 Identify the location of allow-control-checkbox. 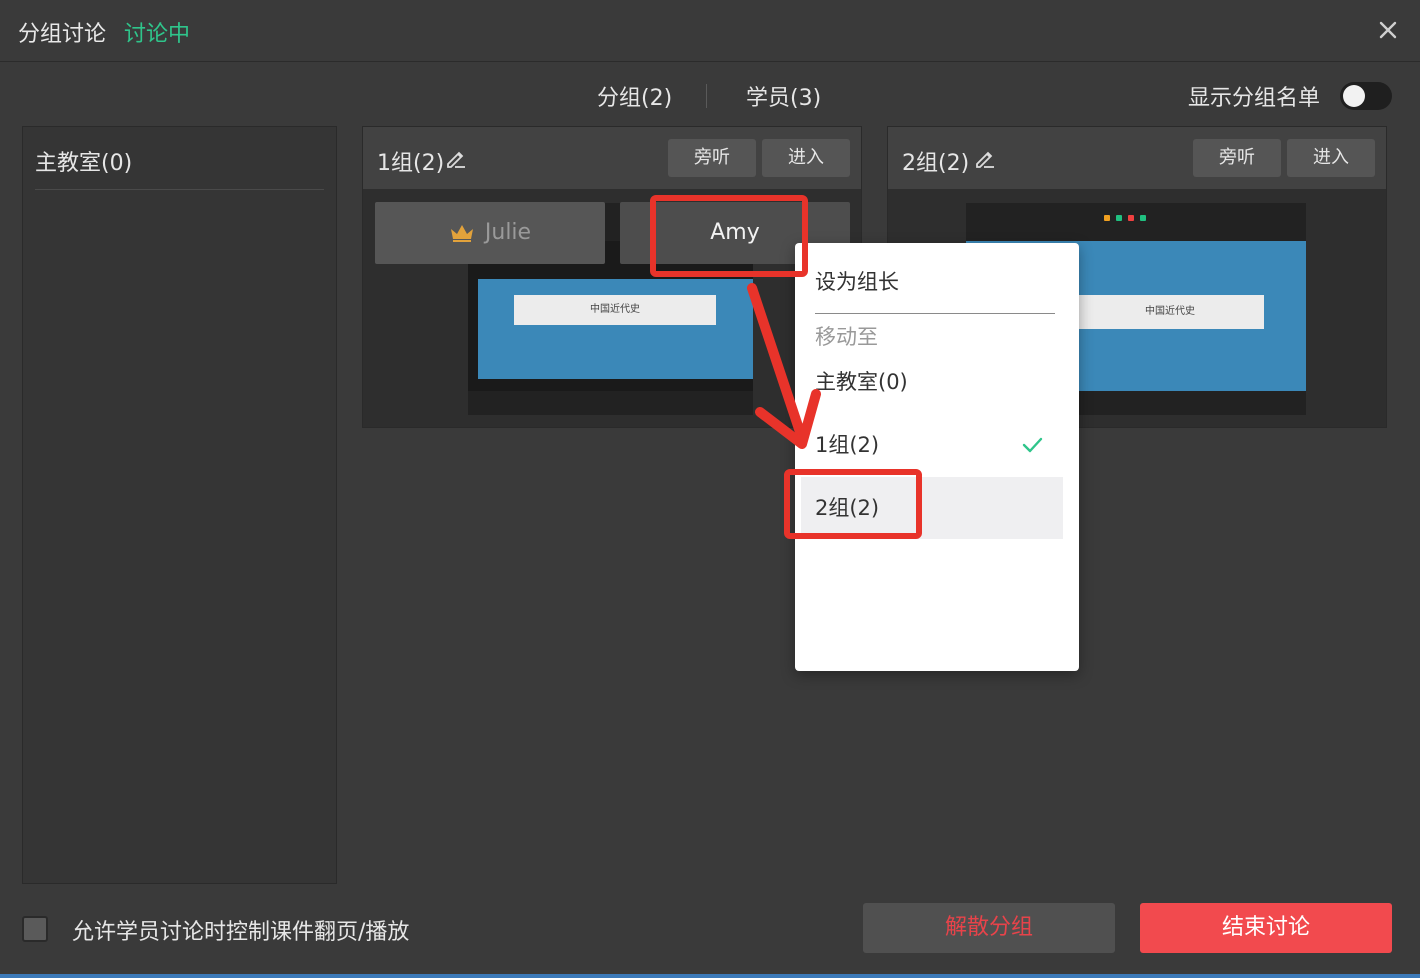
(35, 929).